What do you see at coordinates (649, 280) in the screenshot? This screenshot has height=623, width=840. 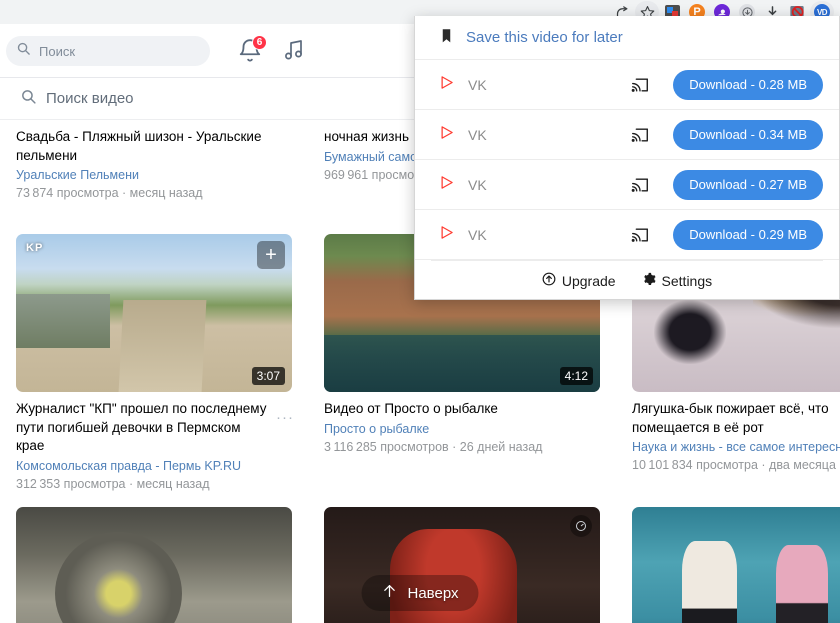 I see `gear-icon` at bounding box center [649, 280].